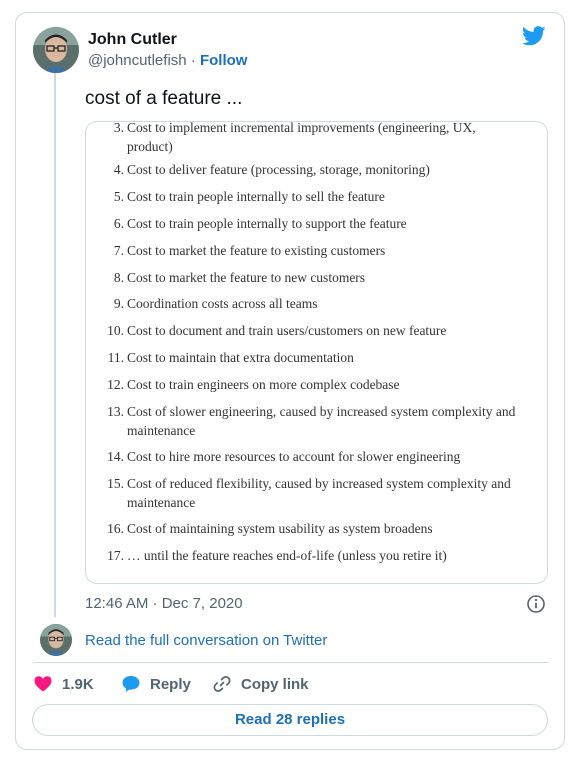  I want to click on list-item-number: 14., so click(115, 456).